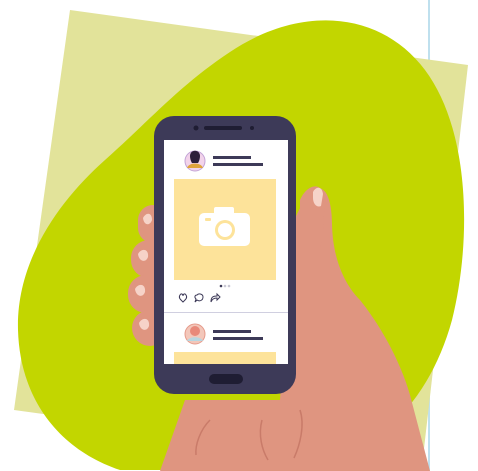 This screenshot has width=478, height=471. Describe the element at coordinates (223, 128) in the screenshot. I see `phone-speaker` at that location.